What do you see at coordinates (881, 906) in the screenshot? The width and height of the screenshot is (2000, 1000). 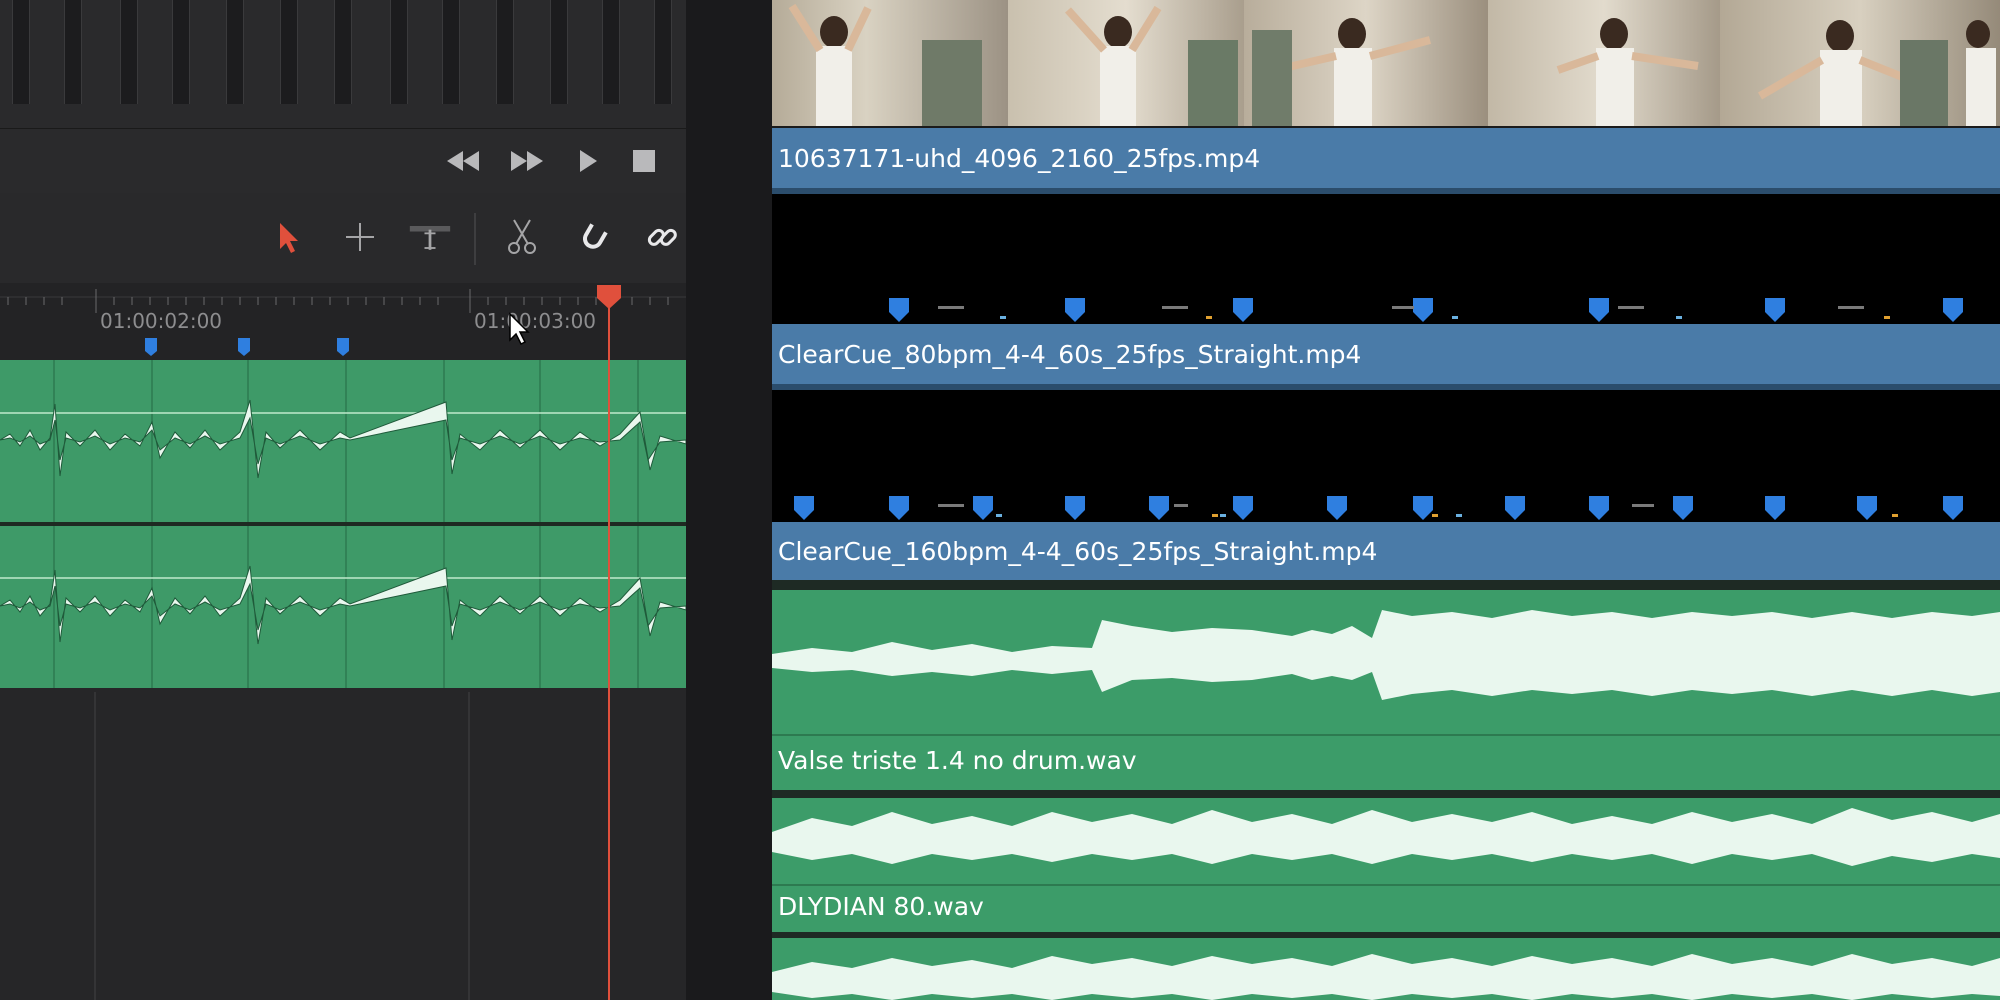 I see `clip-name: DLYDIAN 80.wav` at bounding box center [881, 906].